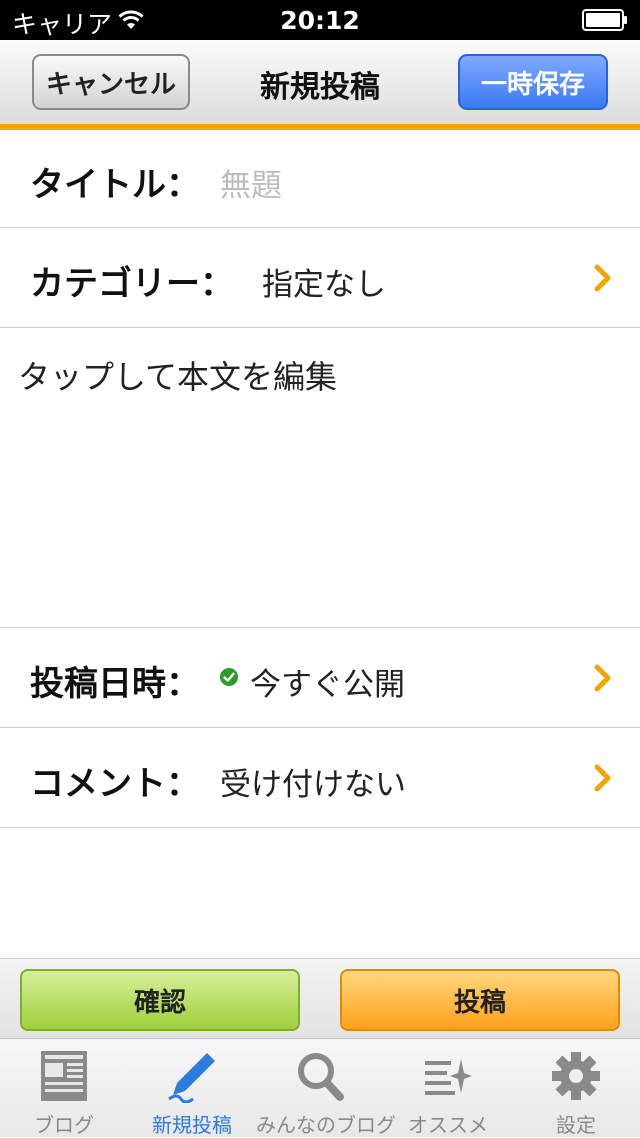 The height and width of the screenshot is (1138, 640). I want to click on search-icon, so click(320, 1076).